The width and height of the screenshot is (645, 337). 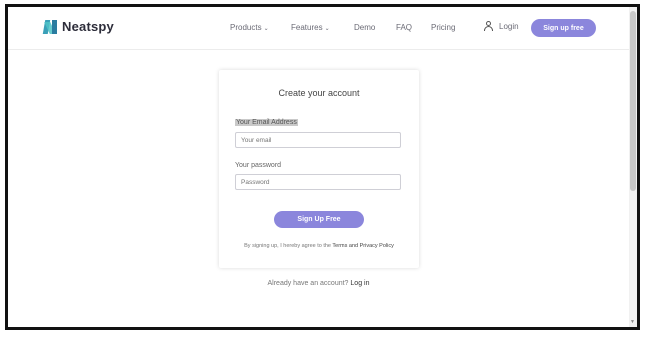 What do you see at coordinates (318, 182) in the screenshot?
I see `password-field` at bounding box center [318, 182].